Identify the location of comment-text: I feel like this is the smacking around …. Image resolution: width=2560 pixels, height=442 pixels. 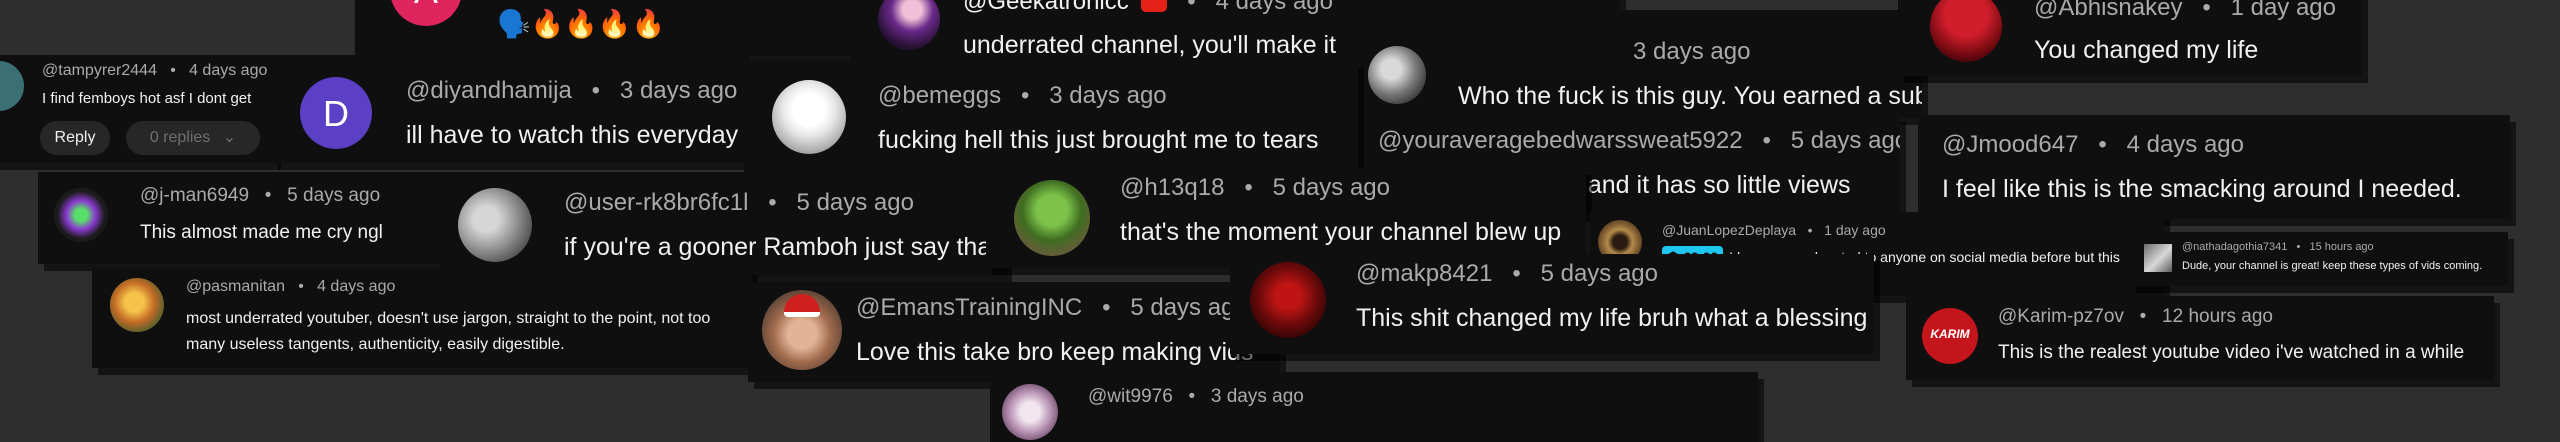
(2202, 189).